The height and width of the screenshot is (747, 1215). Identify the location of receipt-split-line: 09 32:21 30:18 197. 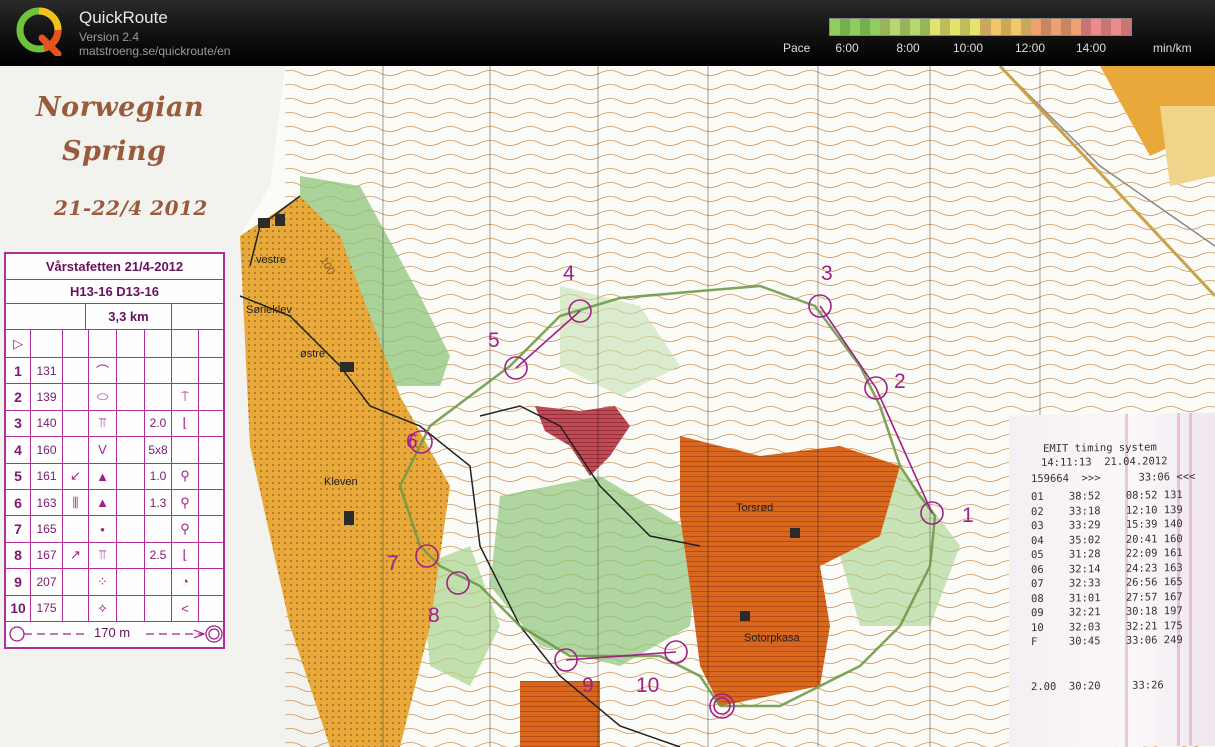
(1107, 612).